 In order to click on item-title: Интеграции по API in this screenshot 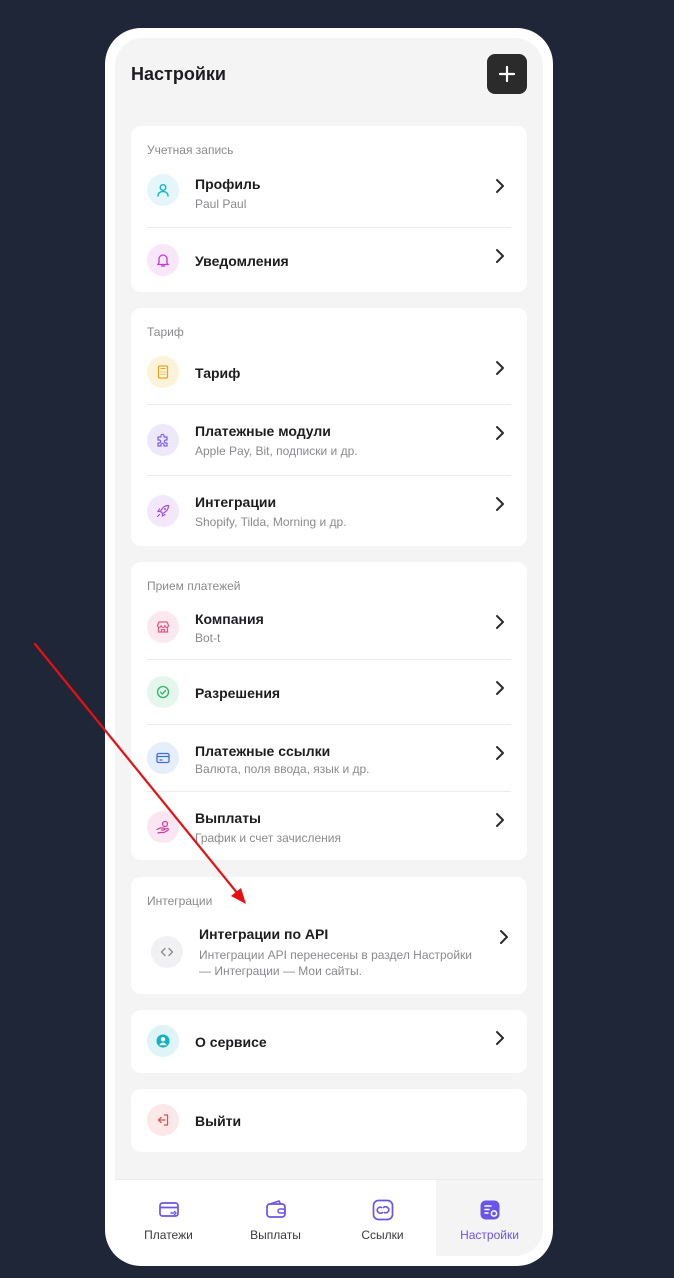, I will do `click(264, 934)`.